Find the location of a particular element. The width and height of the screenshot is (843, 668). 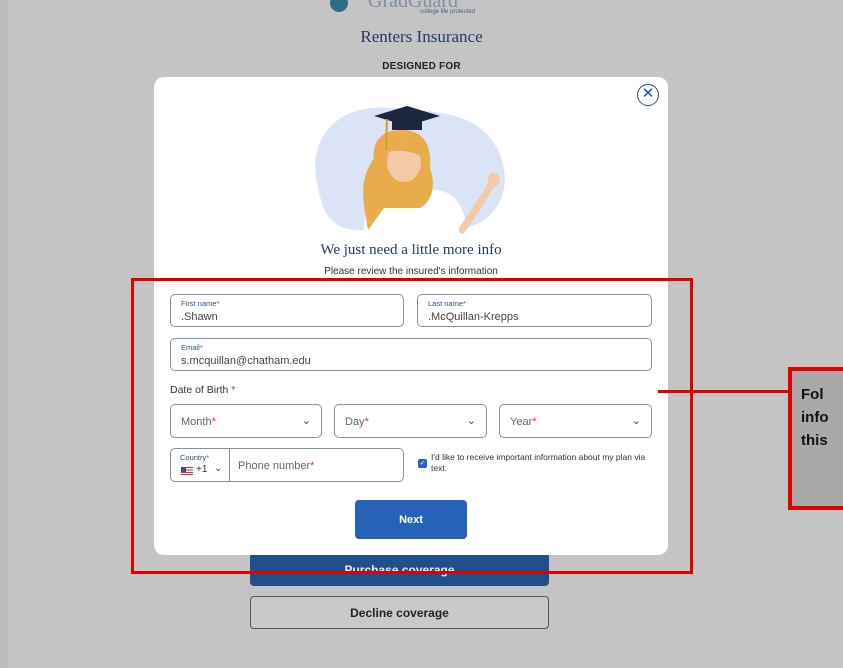

graduate-illustration is located at coordinates (410, 170).